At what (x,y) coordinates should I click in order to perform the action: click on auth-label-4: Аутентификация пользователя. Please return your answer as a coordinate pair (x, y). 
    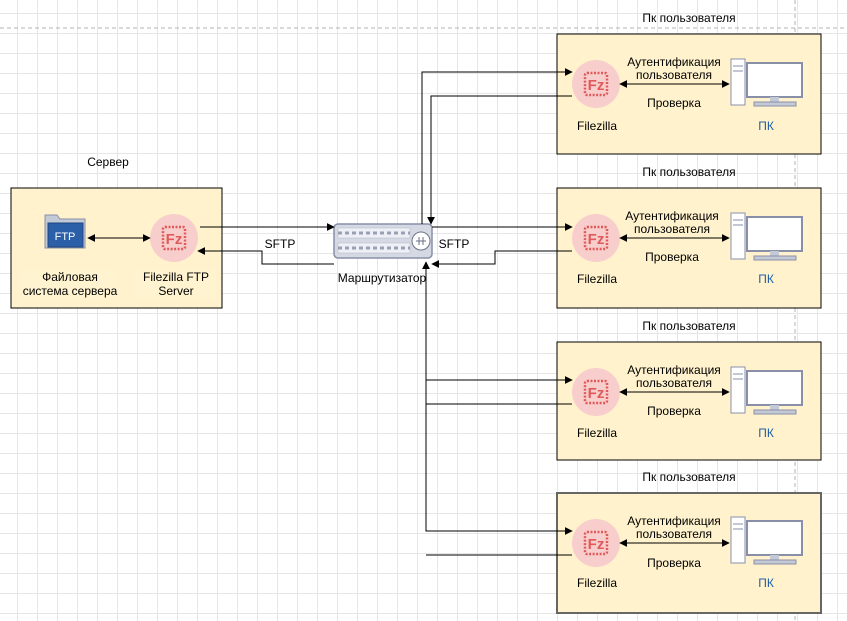
    Looking at the image, I should click on (674, 527).